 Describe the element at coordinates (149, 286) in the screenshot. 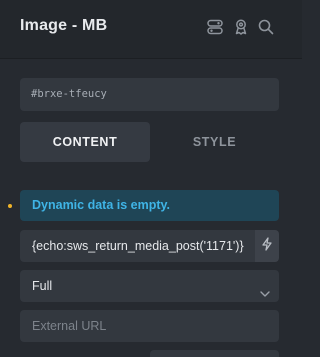

I see `image-size-select: Full` at that location.